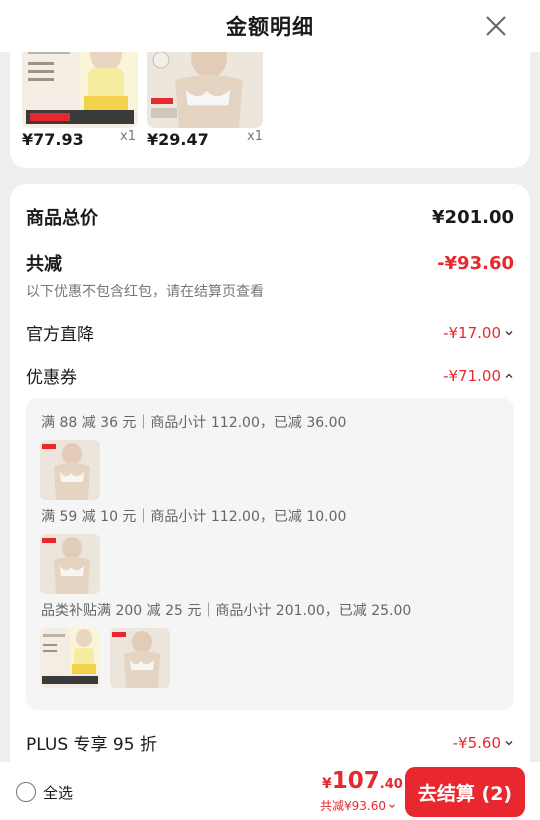  I want to click on sheet-header: 金额明细, so click(270, 26).